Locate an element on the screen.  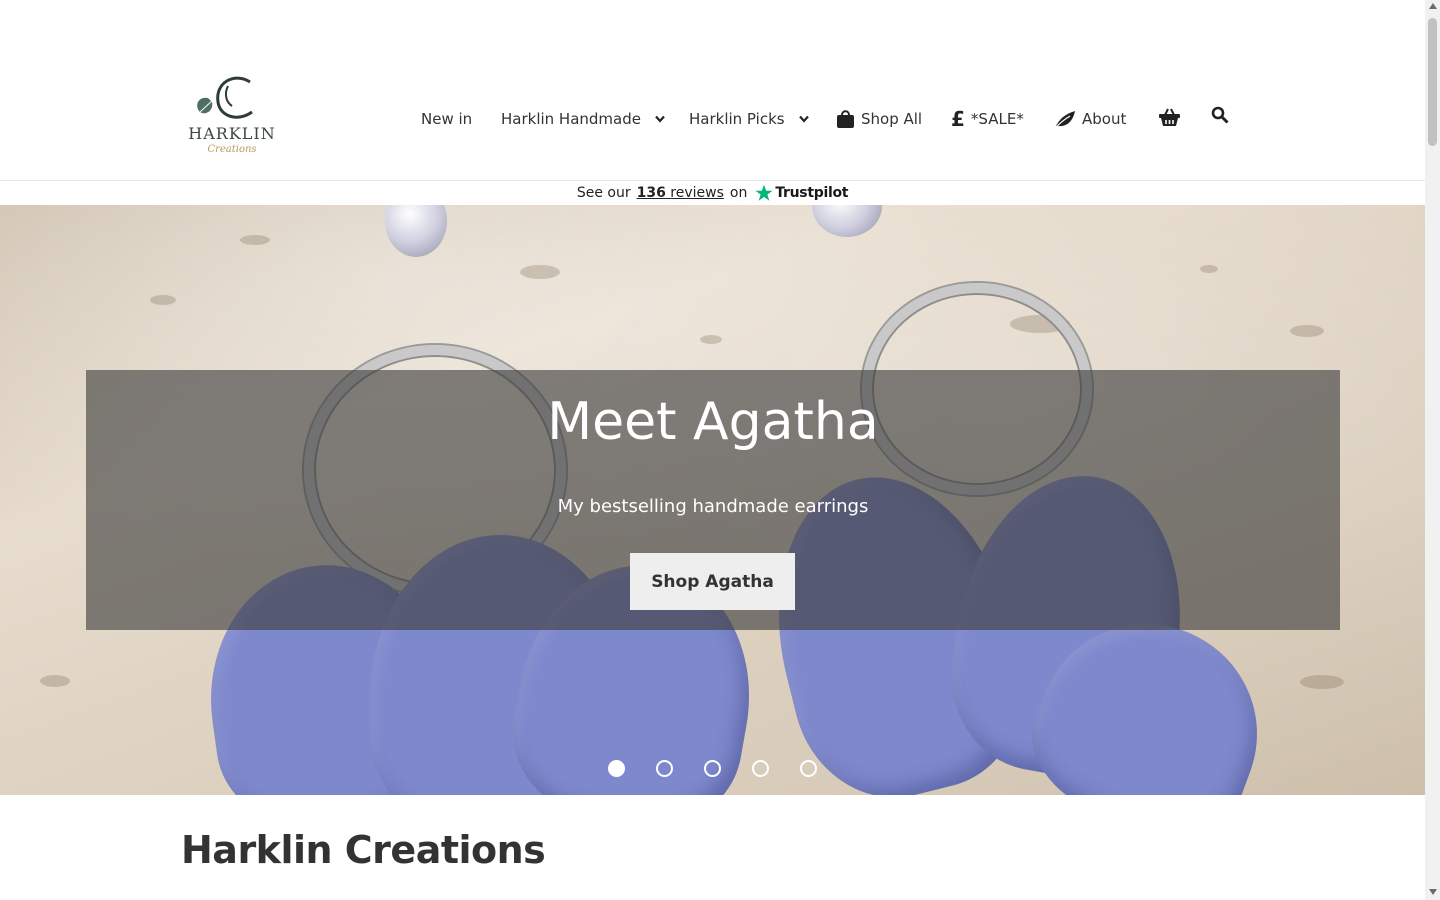
trustpilot-prefix: See our is located at coordinates (603, 193).